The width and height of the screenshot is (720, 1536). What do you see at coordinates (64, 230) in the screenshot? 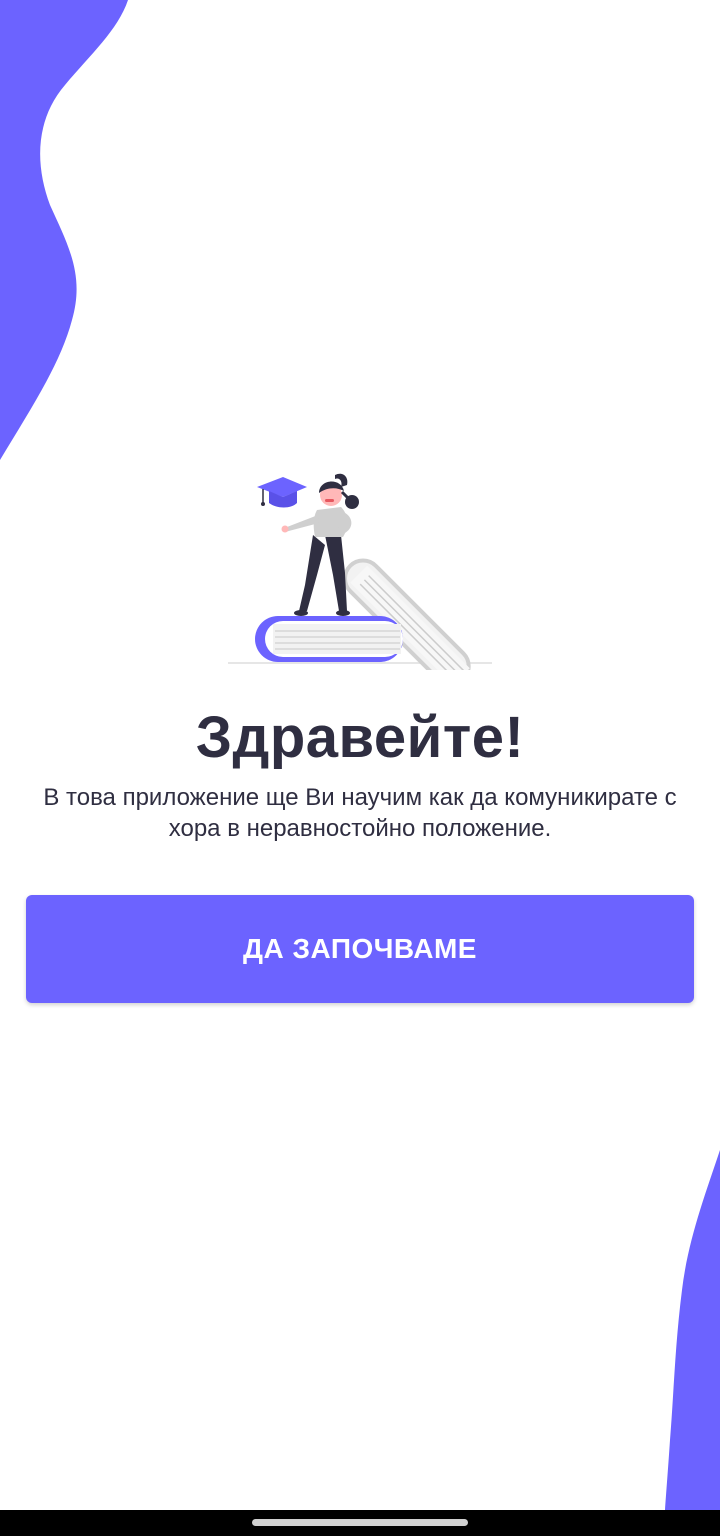
I see `decorative-blob-top` at bounding box center [64, 230].